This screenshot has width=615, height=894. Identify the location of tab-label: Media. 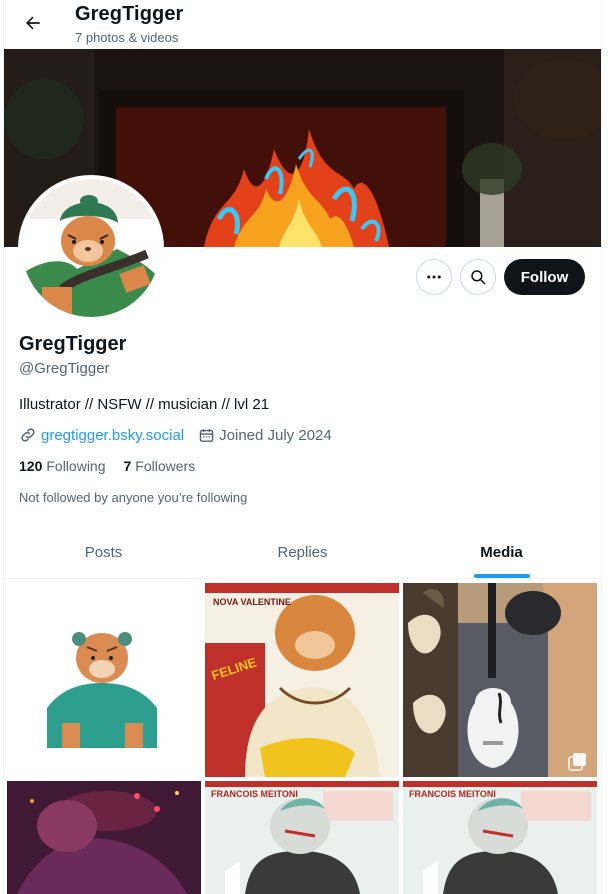
(501, 552).